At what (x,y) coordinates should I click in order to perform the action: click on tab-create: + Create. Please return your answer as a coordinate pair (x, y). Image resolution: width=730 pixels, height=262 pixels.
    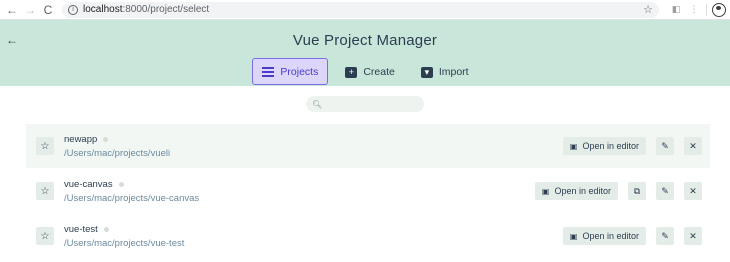
    Looking at the image, I should click on (370, 72).